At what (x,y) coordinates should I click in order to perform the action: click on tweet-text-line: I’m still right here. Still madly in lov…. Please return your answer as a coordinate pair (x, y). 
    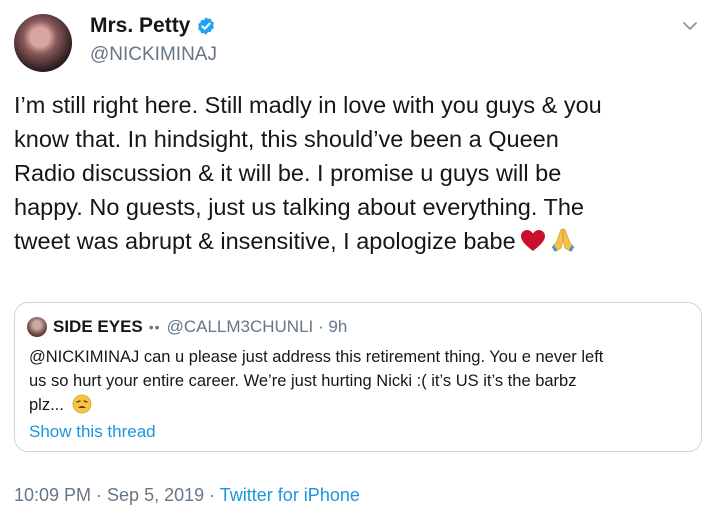
    Looking at the image, I should click on (308, 105).